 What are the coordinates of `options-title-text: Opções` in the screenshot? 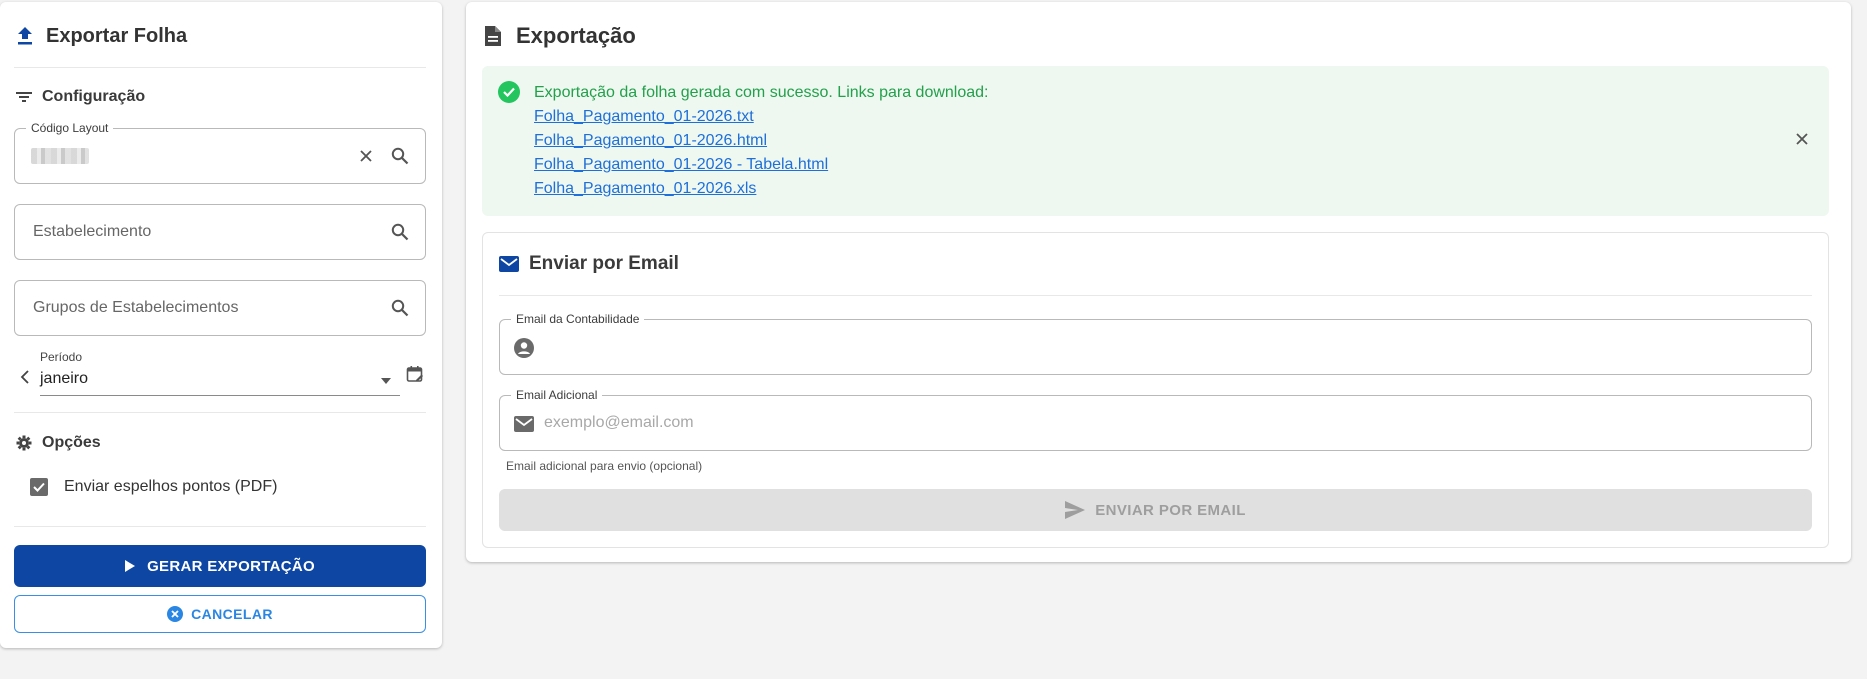 It's located at (71, 442).